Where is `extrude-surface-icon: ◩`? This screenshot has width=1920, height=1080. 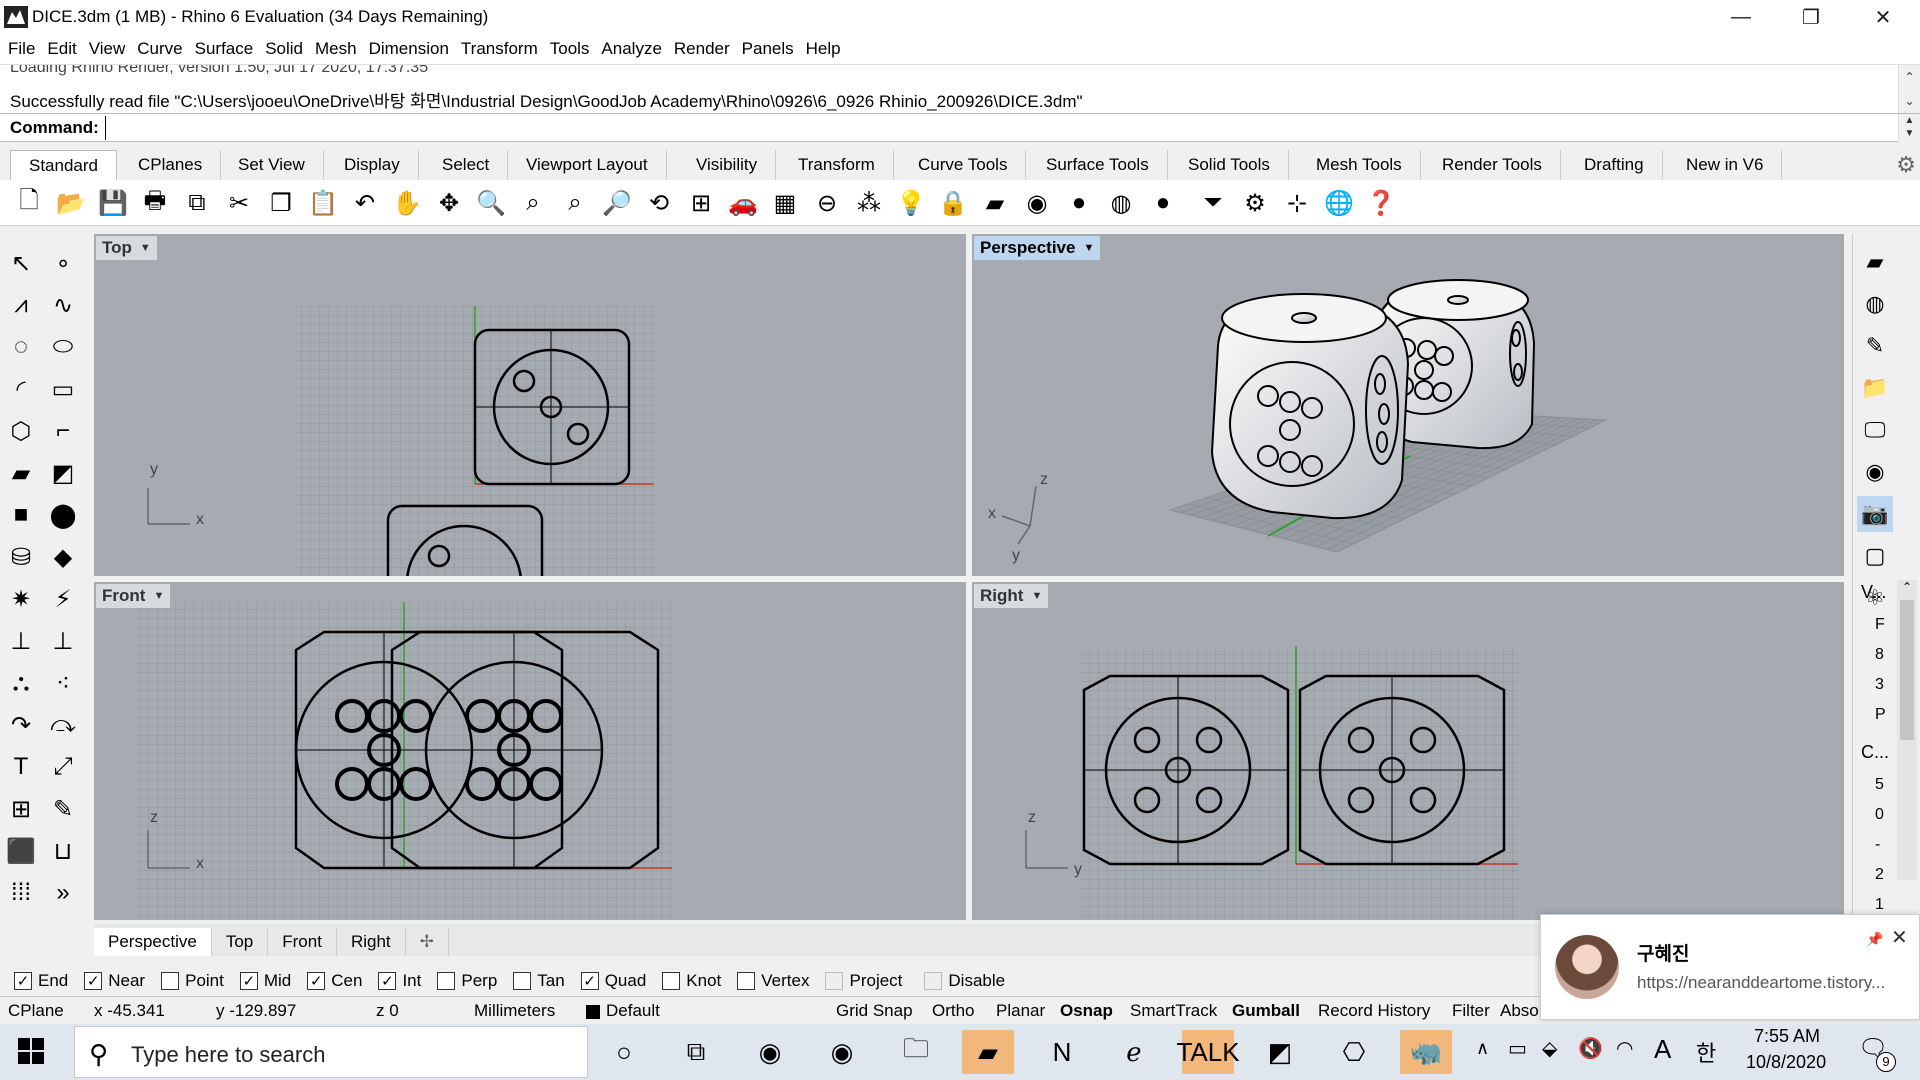 extrude-surface-icon: ◩ is located at coordinates (63, 473).